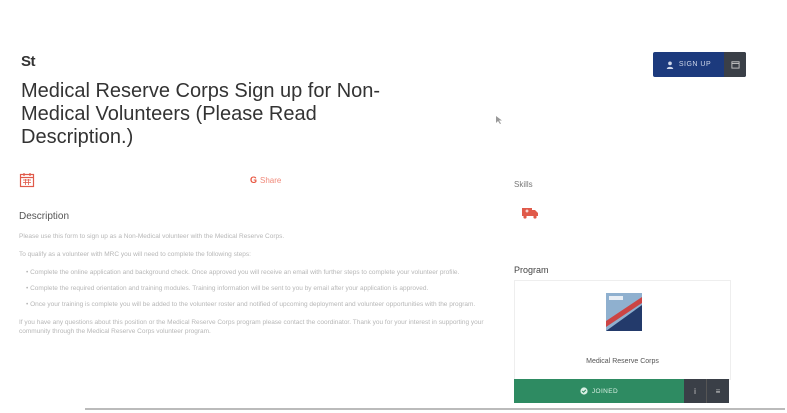 The image size is (787, 413). Describe the element at coordinates (254, 180) in the screenshot. I see `google-icon: G` at that location.